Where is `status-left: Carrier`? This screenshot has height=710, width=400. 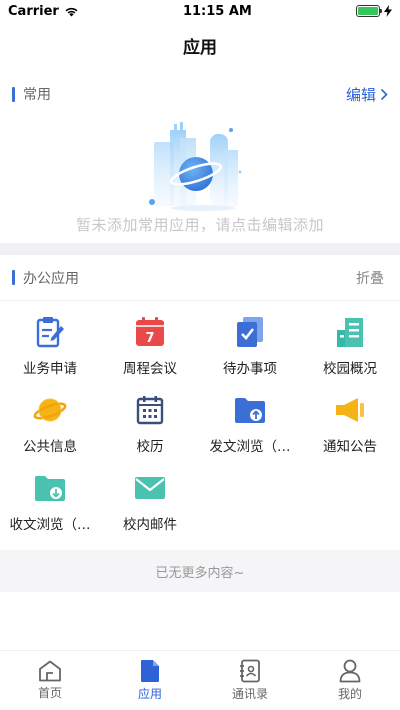
status-left: Carrier is located at coordinates (43, 11).